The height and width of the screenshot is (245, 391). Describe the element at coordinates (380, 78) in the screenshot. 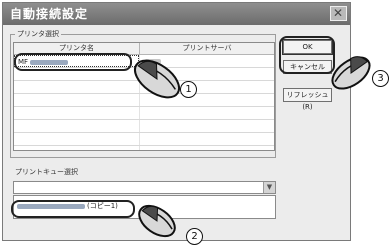

I see `step-3-badge: 3` at that location.